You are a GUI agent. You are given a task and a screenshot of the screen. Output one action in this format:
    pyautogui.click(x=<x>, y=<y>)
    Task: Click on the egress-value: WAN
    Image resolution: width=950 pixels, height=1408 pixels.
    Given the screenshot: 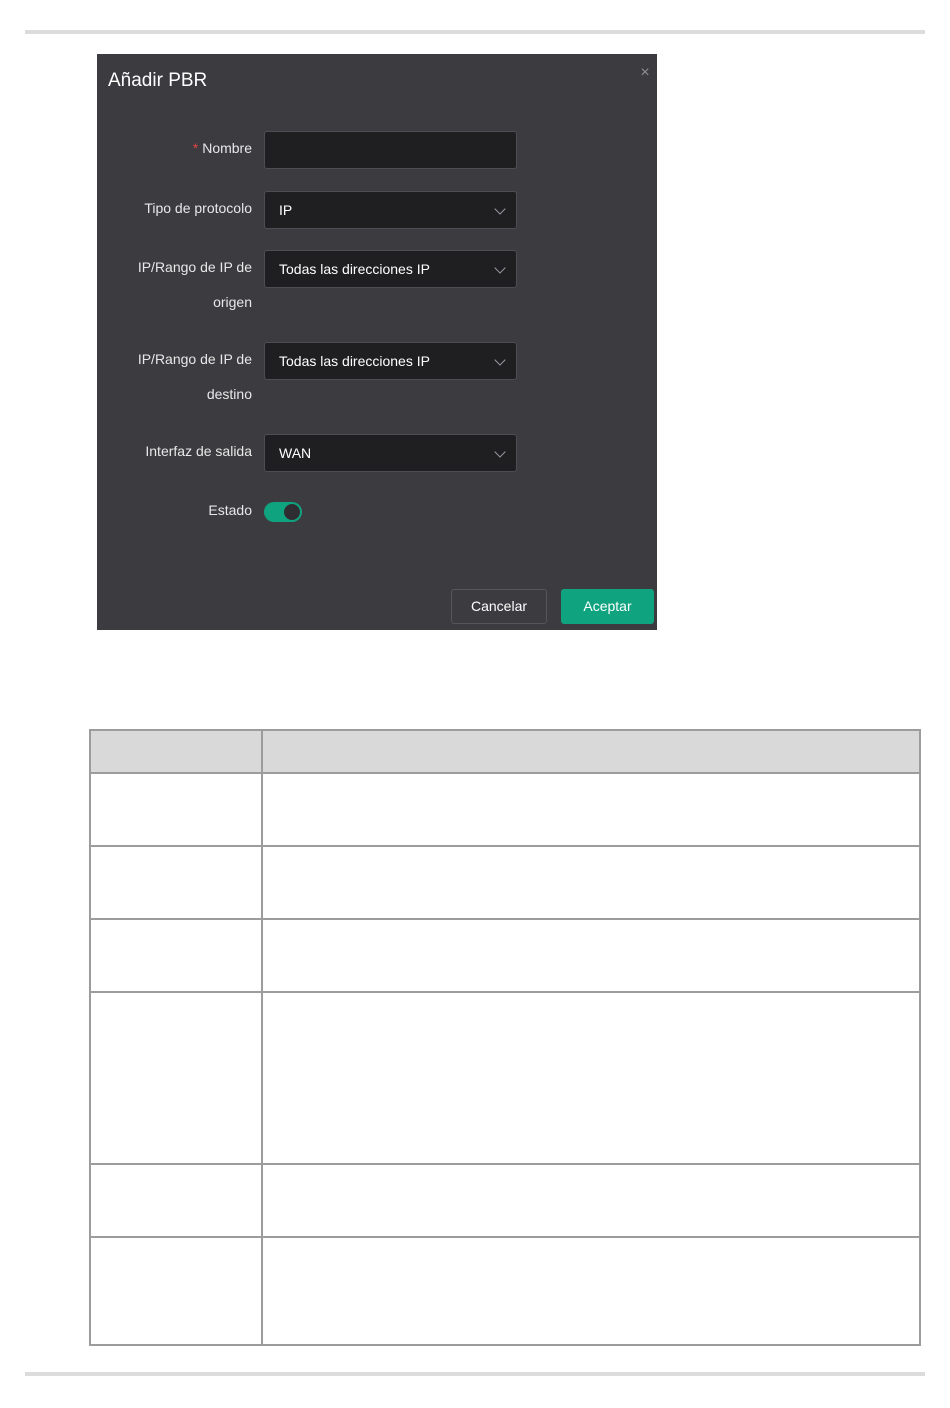 What is the action you would take?
    pyautogui.click(x=295, y=453)
    